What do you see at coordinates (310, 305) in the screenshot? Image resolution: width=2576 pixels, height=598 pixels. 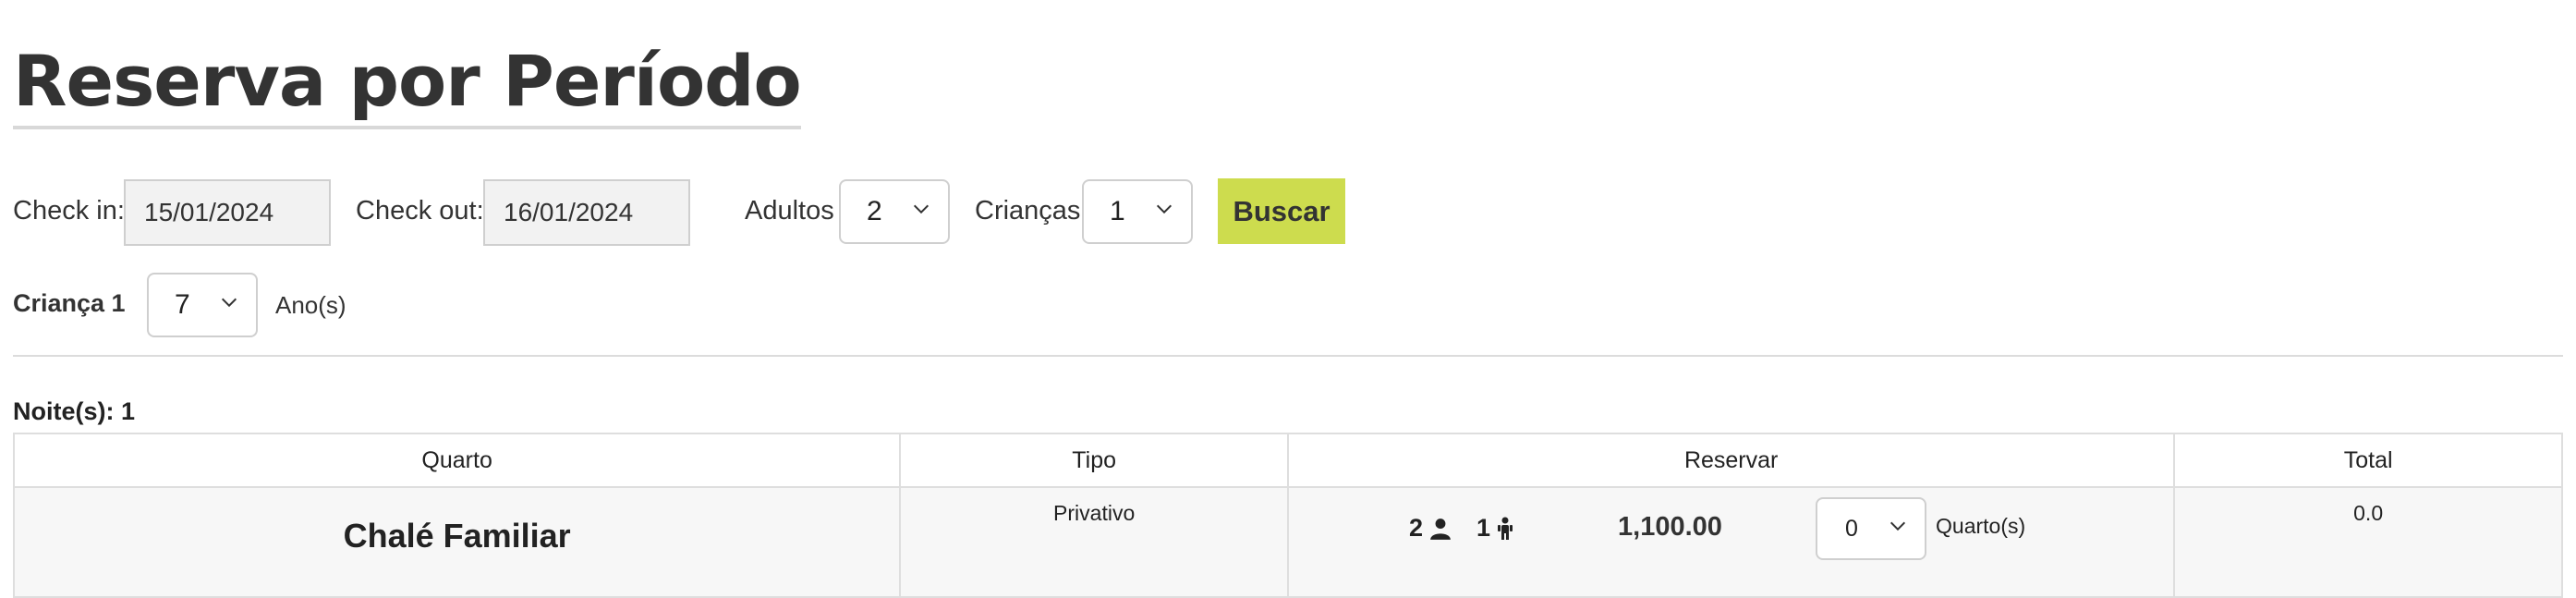 I see `age-unit-label: Ano(s)` at bounding box center [310, 305].